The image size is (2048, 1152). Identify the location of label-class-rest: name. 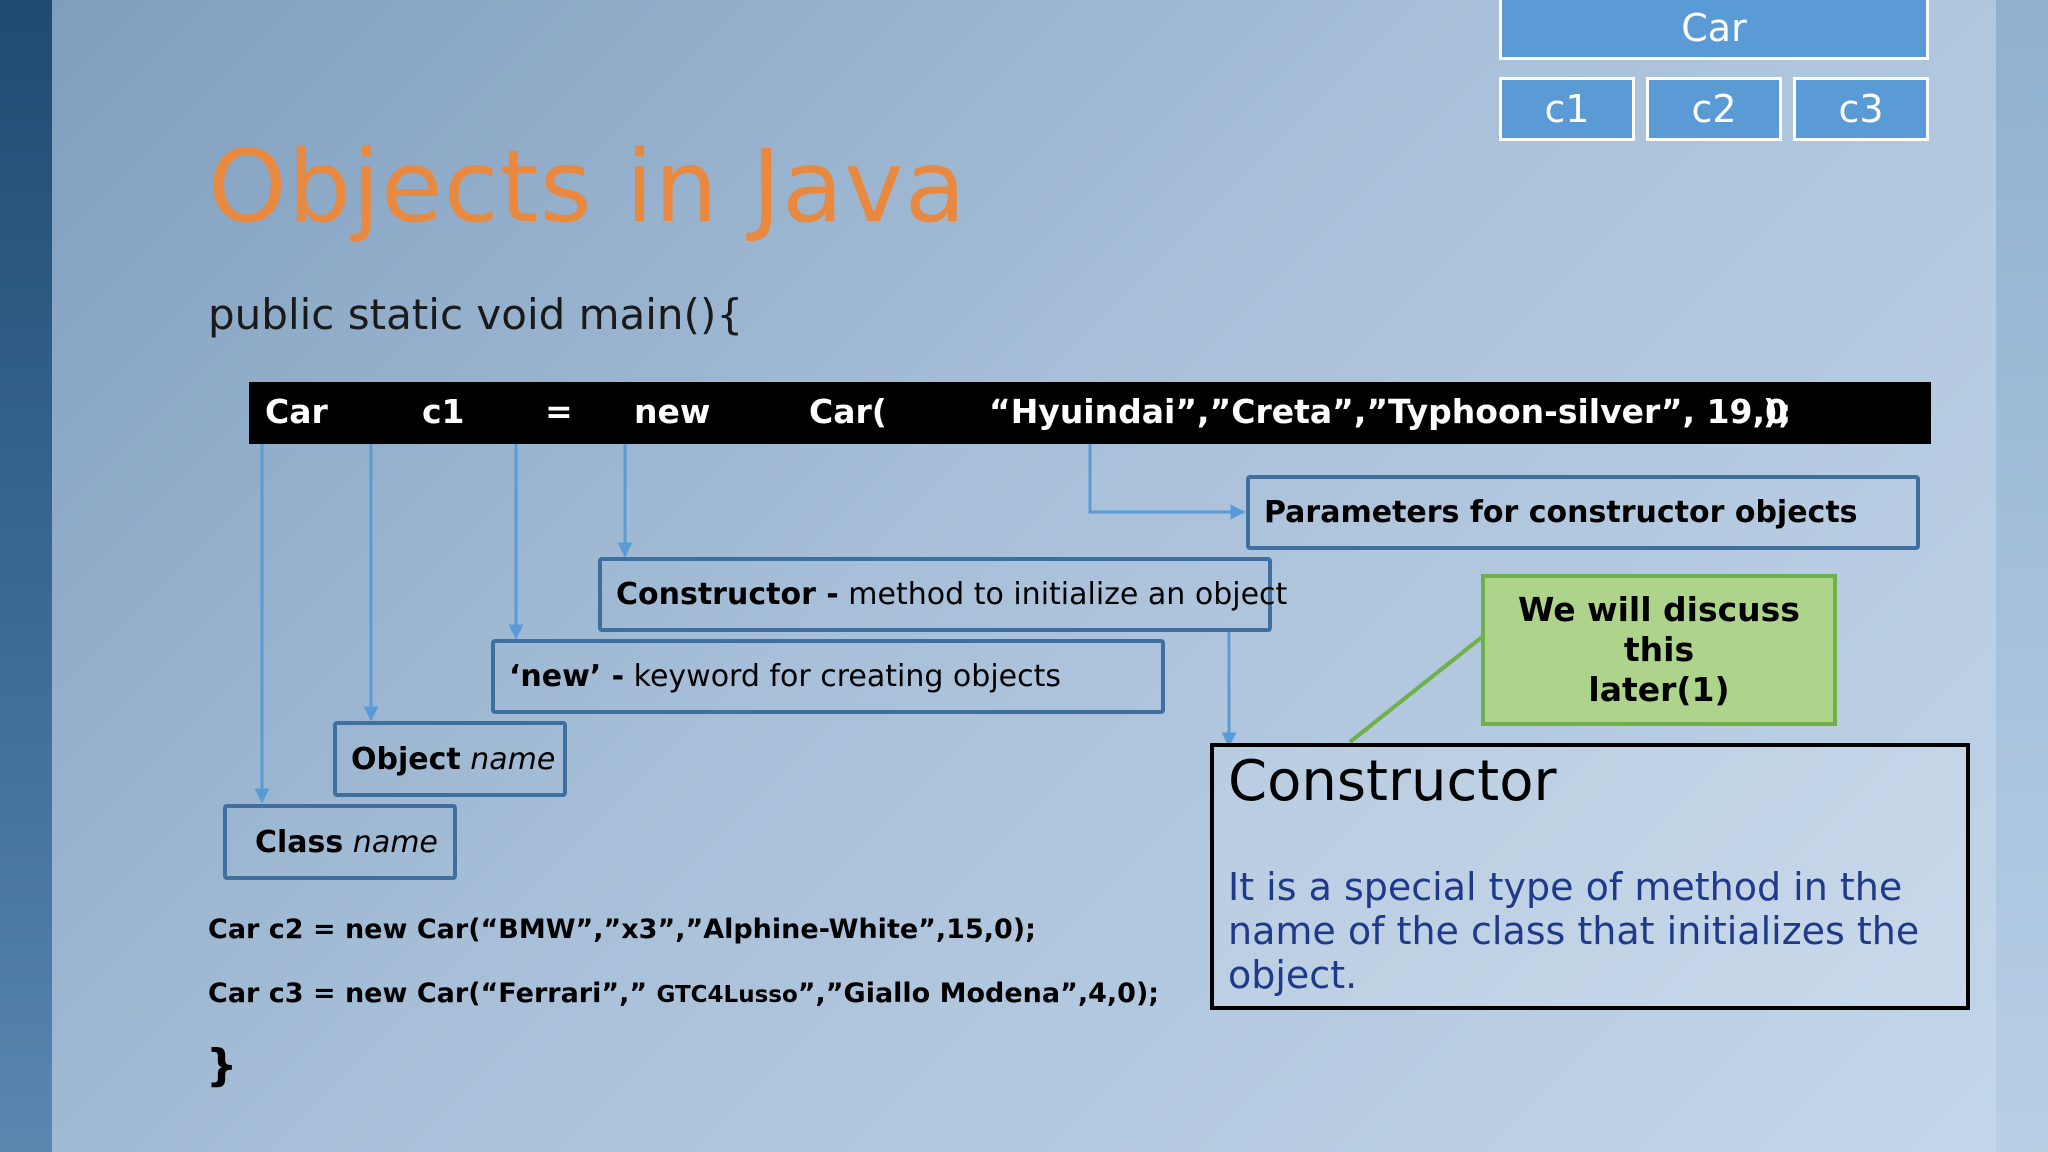
(390, 842).